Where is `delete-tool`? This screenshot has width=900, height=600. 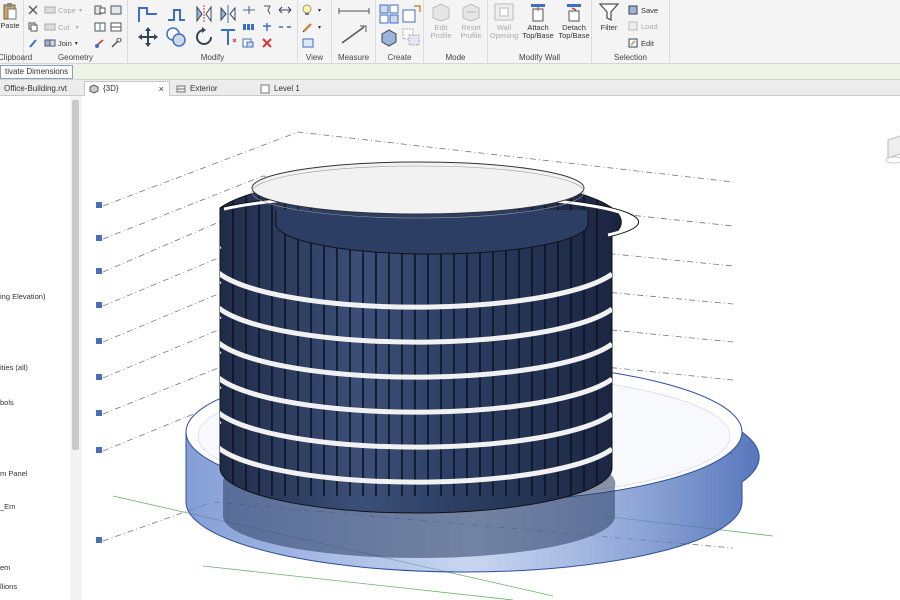
delete-tool is located at coordinates (267, 43).